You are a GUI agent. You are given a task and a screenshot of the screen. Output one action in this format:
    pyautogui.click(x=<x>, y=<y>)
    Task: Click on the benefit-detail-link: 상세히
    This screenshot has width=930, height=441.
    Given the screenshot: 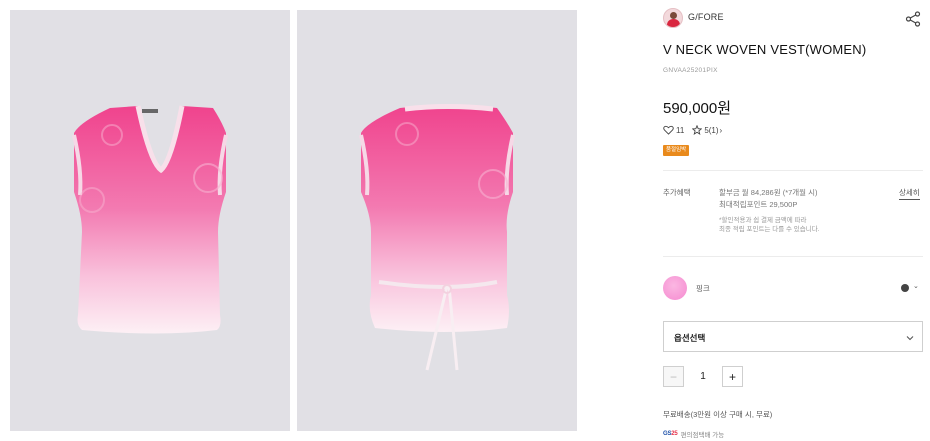 What is the action you would take?
    pyautogui.click(x=909, y=193)
    